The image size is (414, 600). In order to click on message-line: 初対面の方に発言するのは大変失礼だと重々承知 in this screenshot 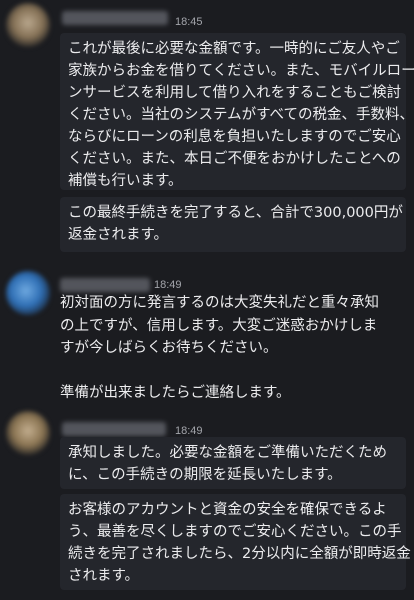, I will do `click(219, 303)`.